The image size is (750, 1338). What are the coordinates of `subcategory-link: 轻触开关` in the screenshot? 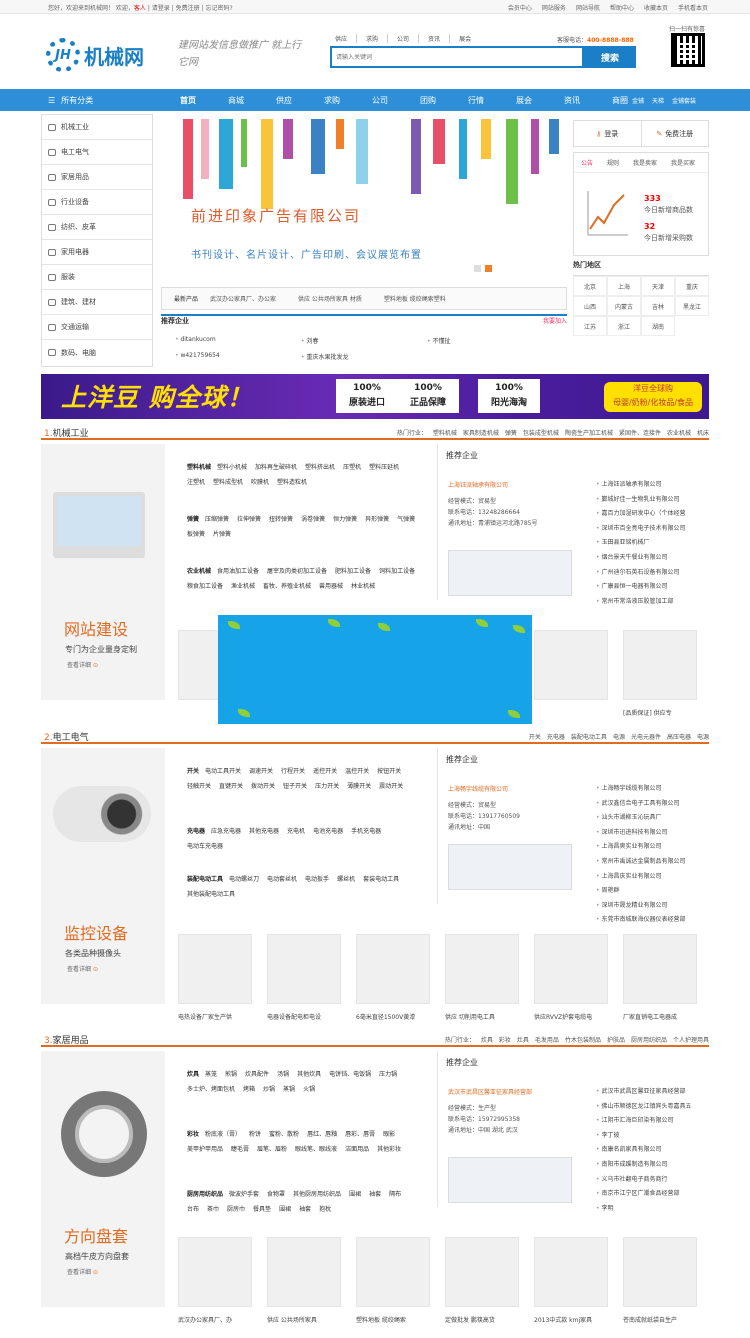 It's located at (199, 786).